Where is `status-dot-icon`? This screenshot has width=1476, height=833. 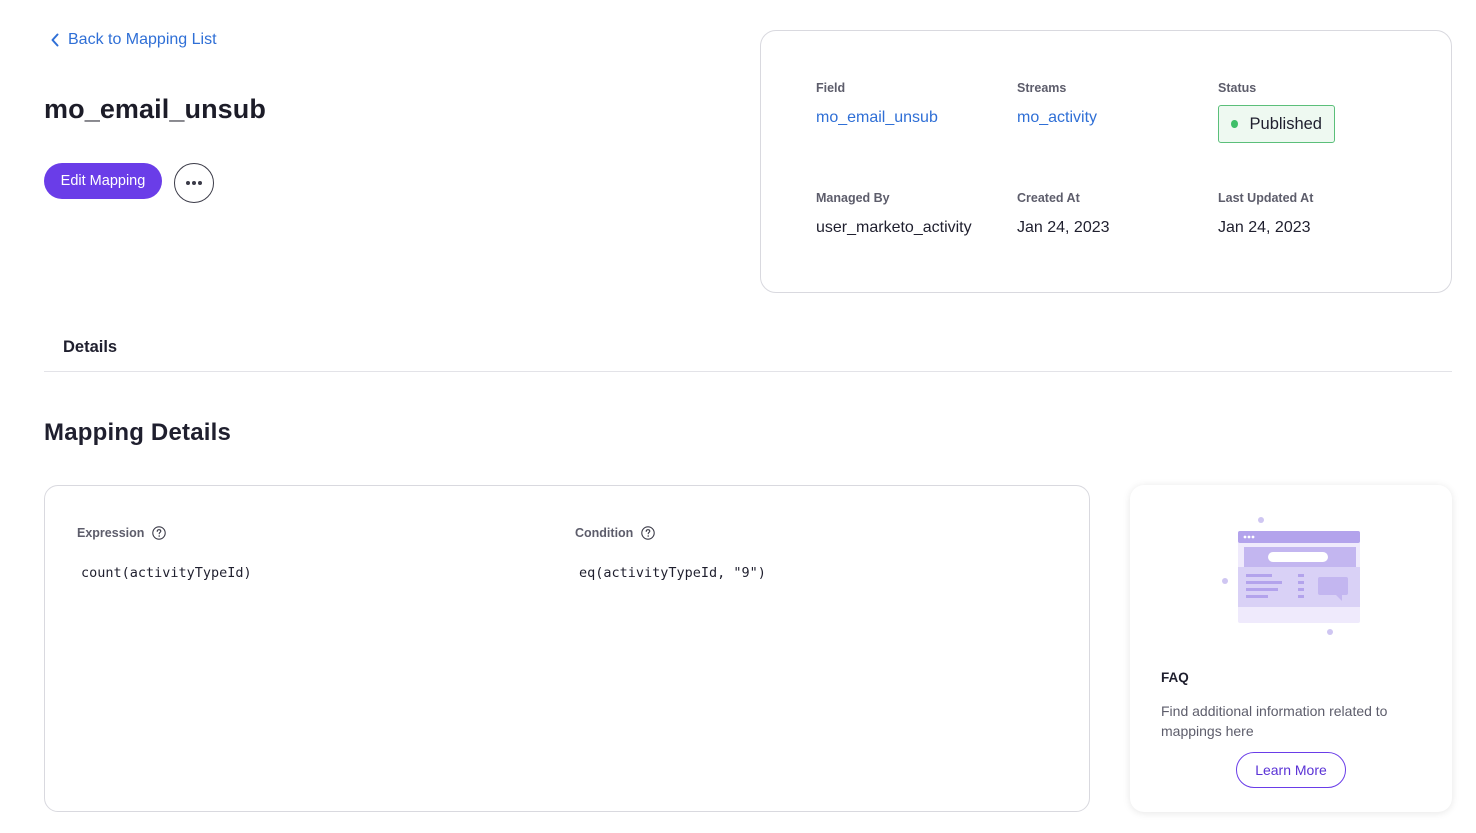
status-dot-icon is located at coordinates (1234, 124).